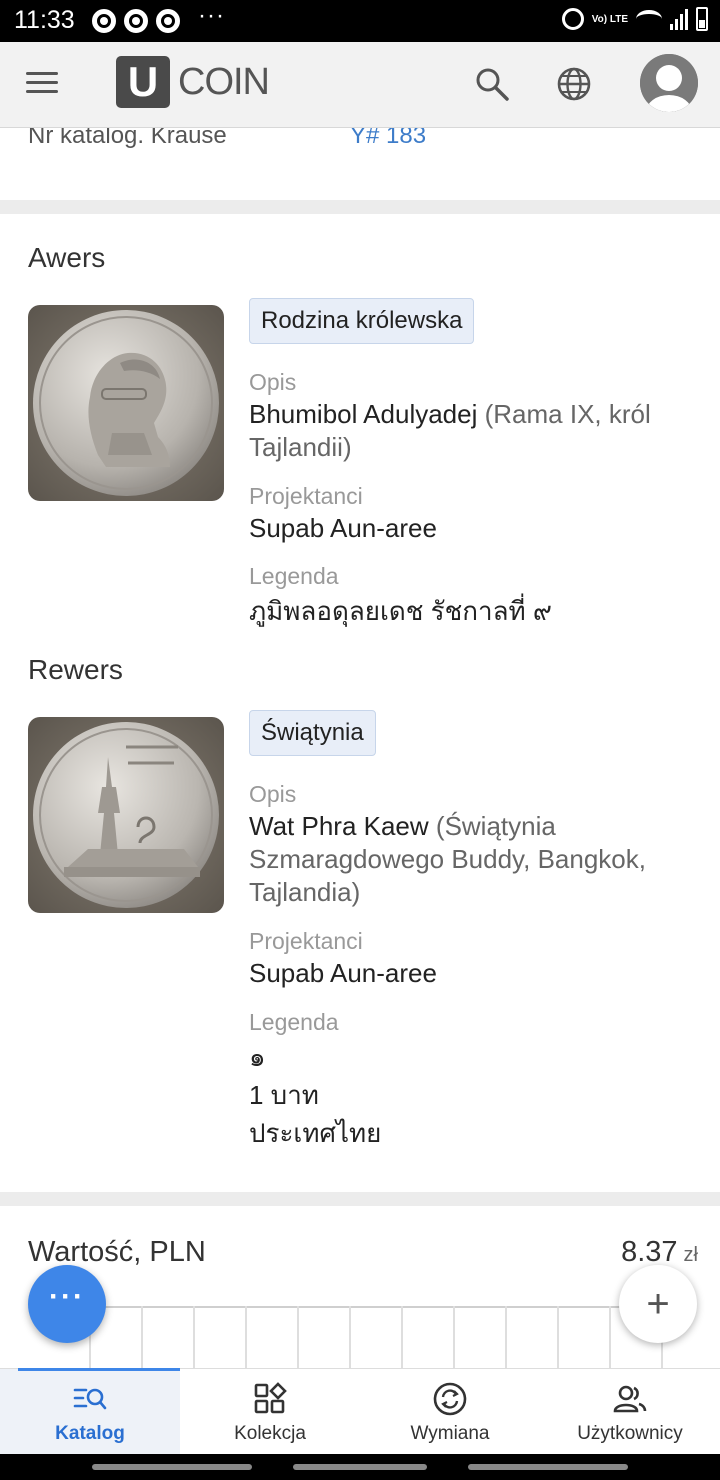 The width and height of the screenshot is (720, 1480). I want to click on system-home-handle, so click(360, 1467).